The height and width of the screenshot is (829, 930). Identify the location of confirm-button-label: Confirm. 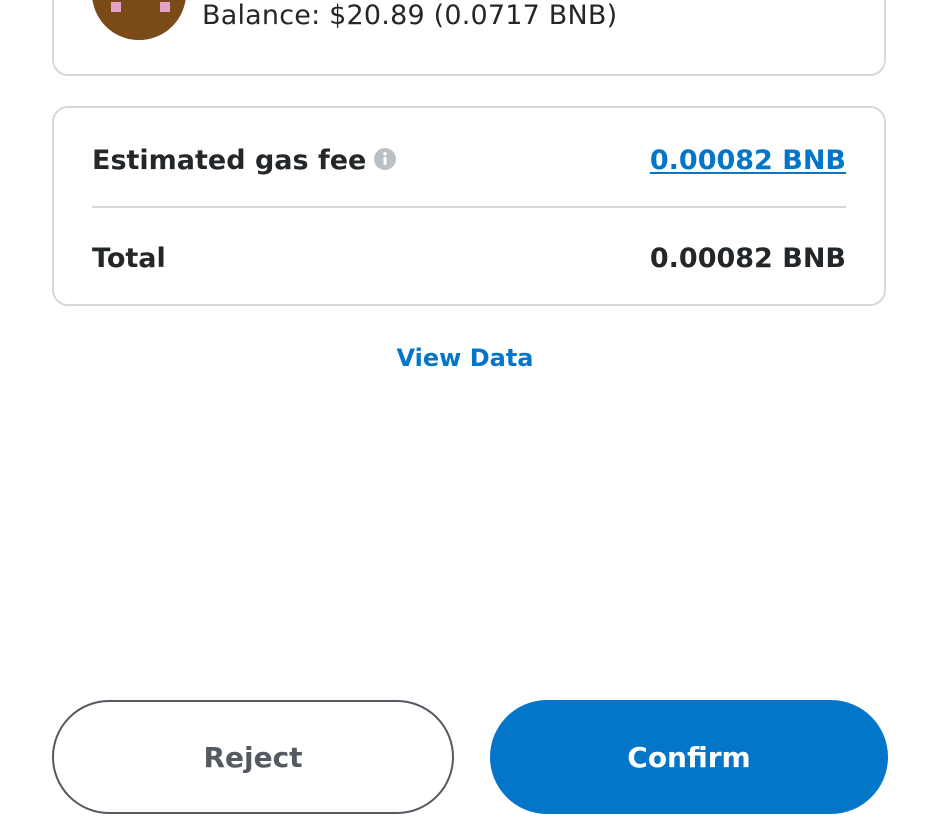
(689, 757).